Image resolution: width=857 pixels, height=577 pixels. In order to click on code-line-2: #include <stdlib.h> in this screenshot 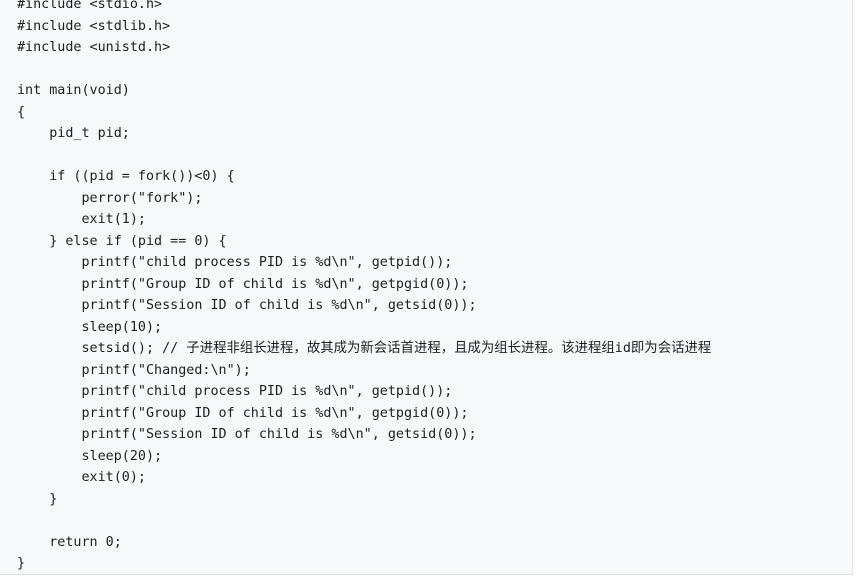, I will do `click(94, 26)`.